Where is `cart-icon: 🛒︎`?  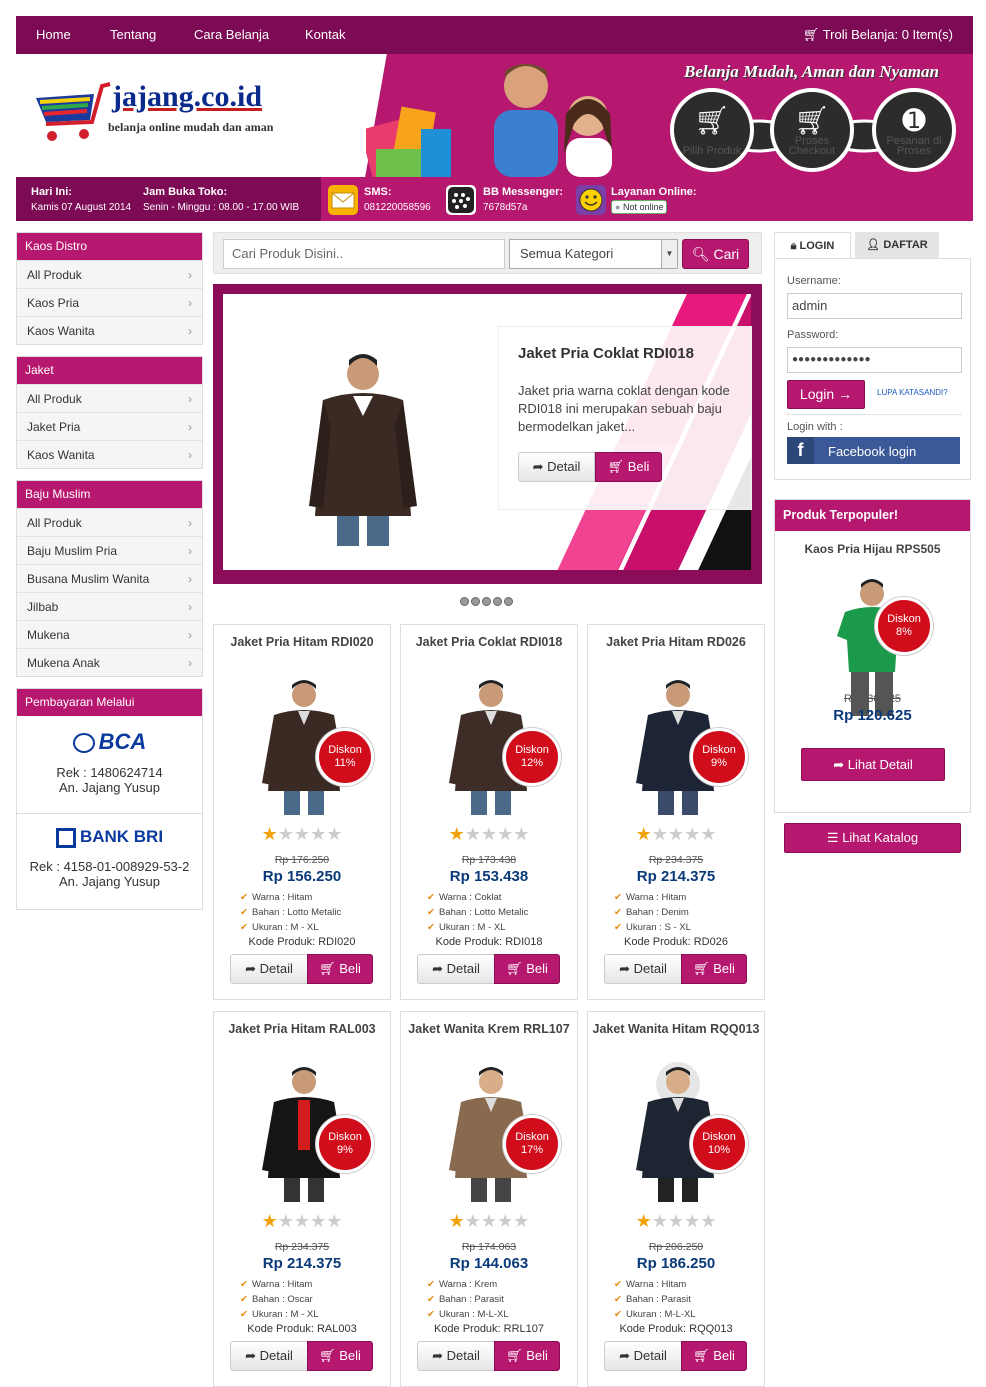 cart-icon: 🛒︎ is located at coordinates (516, 968).